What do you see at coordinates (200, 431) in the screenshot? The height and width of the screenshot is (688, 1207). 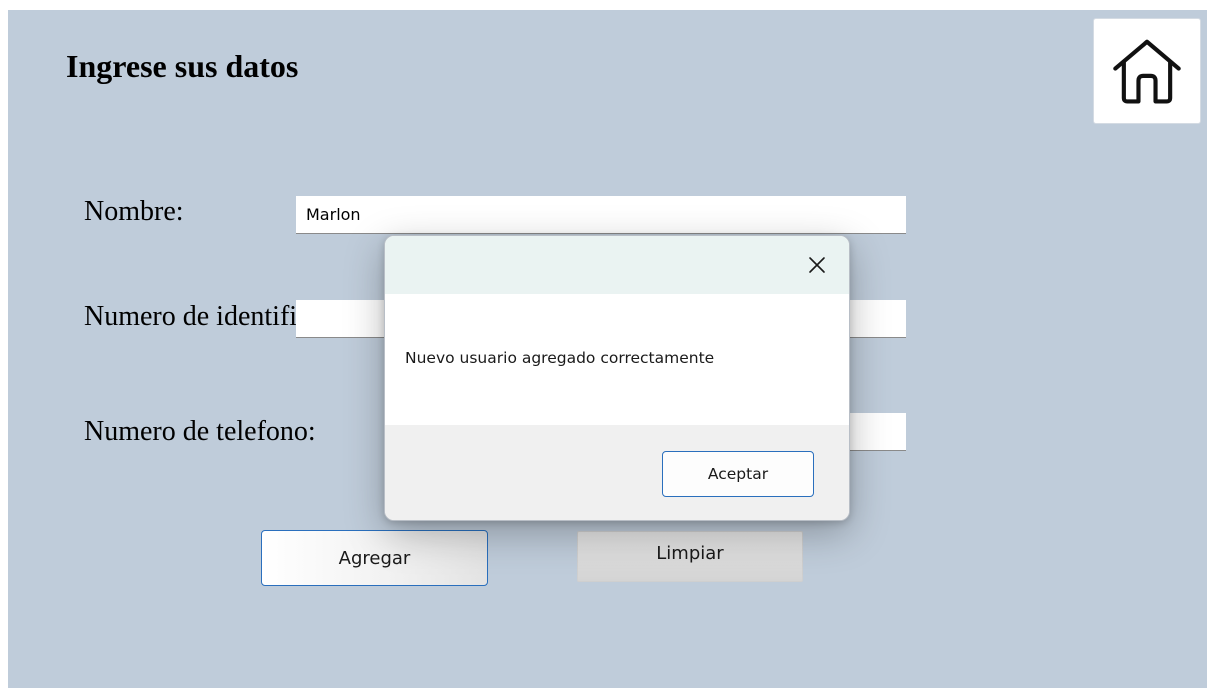 I see `telefono-label: Numero de telefono:` at bounding box center [200, 431].